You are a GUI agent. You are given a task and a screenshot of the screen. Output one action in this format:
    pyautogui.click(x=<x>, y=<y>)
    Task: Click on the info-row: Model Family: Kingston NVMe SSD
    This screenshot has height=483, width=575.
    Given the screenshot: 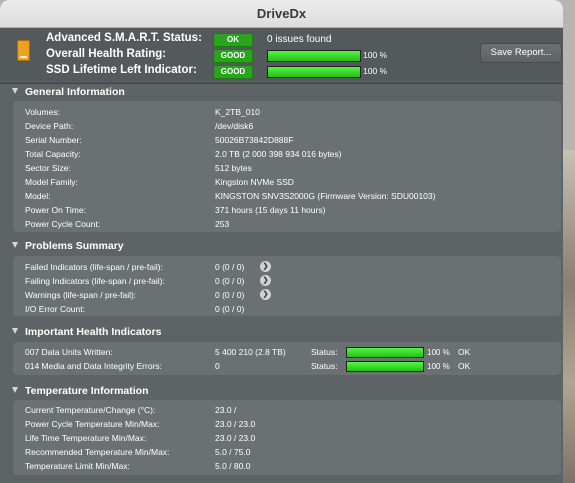 What is the action you would take?
    pyautogui.click(x=290, y=182)
    